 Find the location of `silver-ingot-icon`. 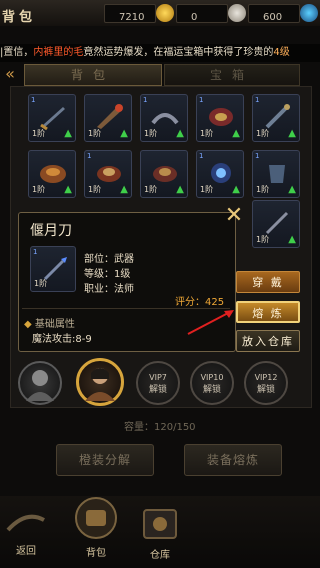

silver-ingot-icon is located at coordinates (237, 13).